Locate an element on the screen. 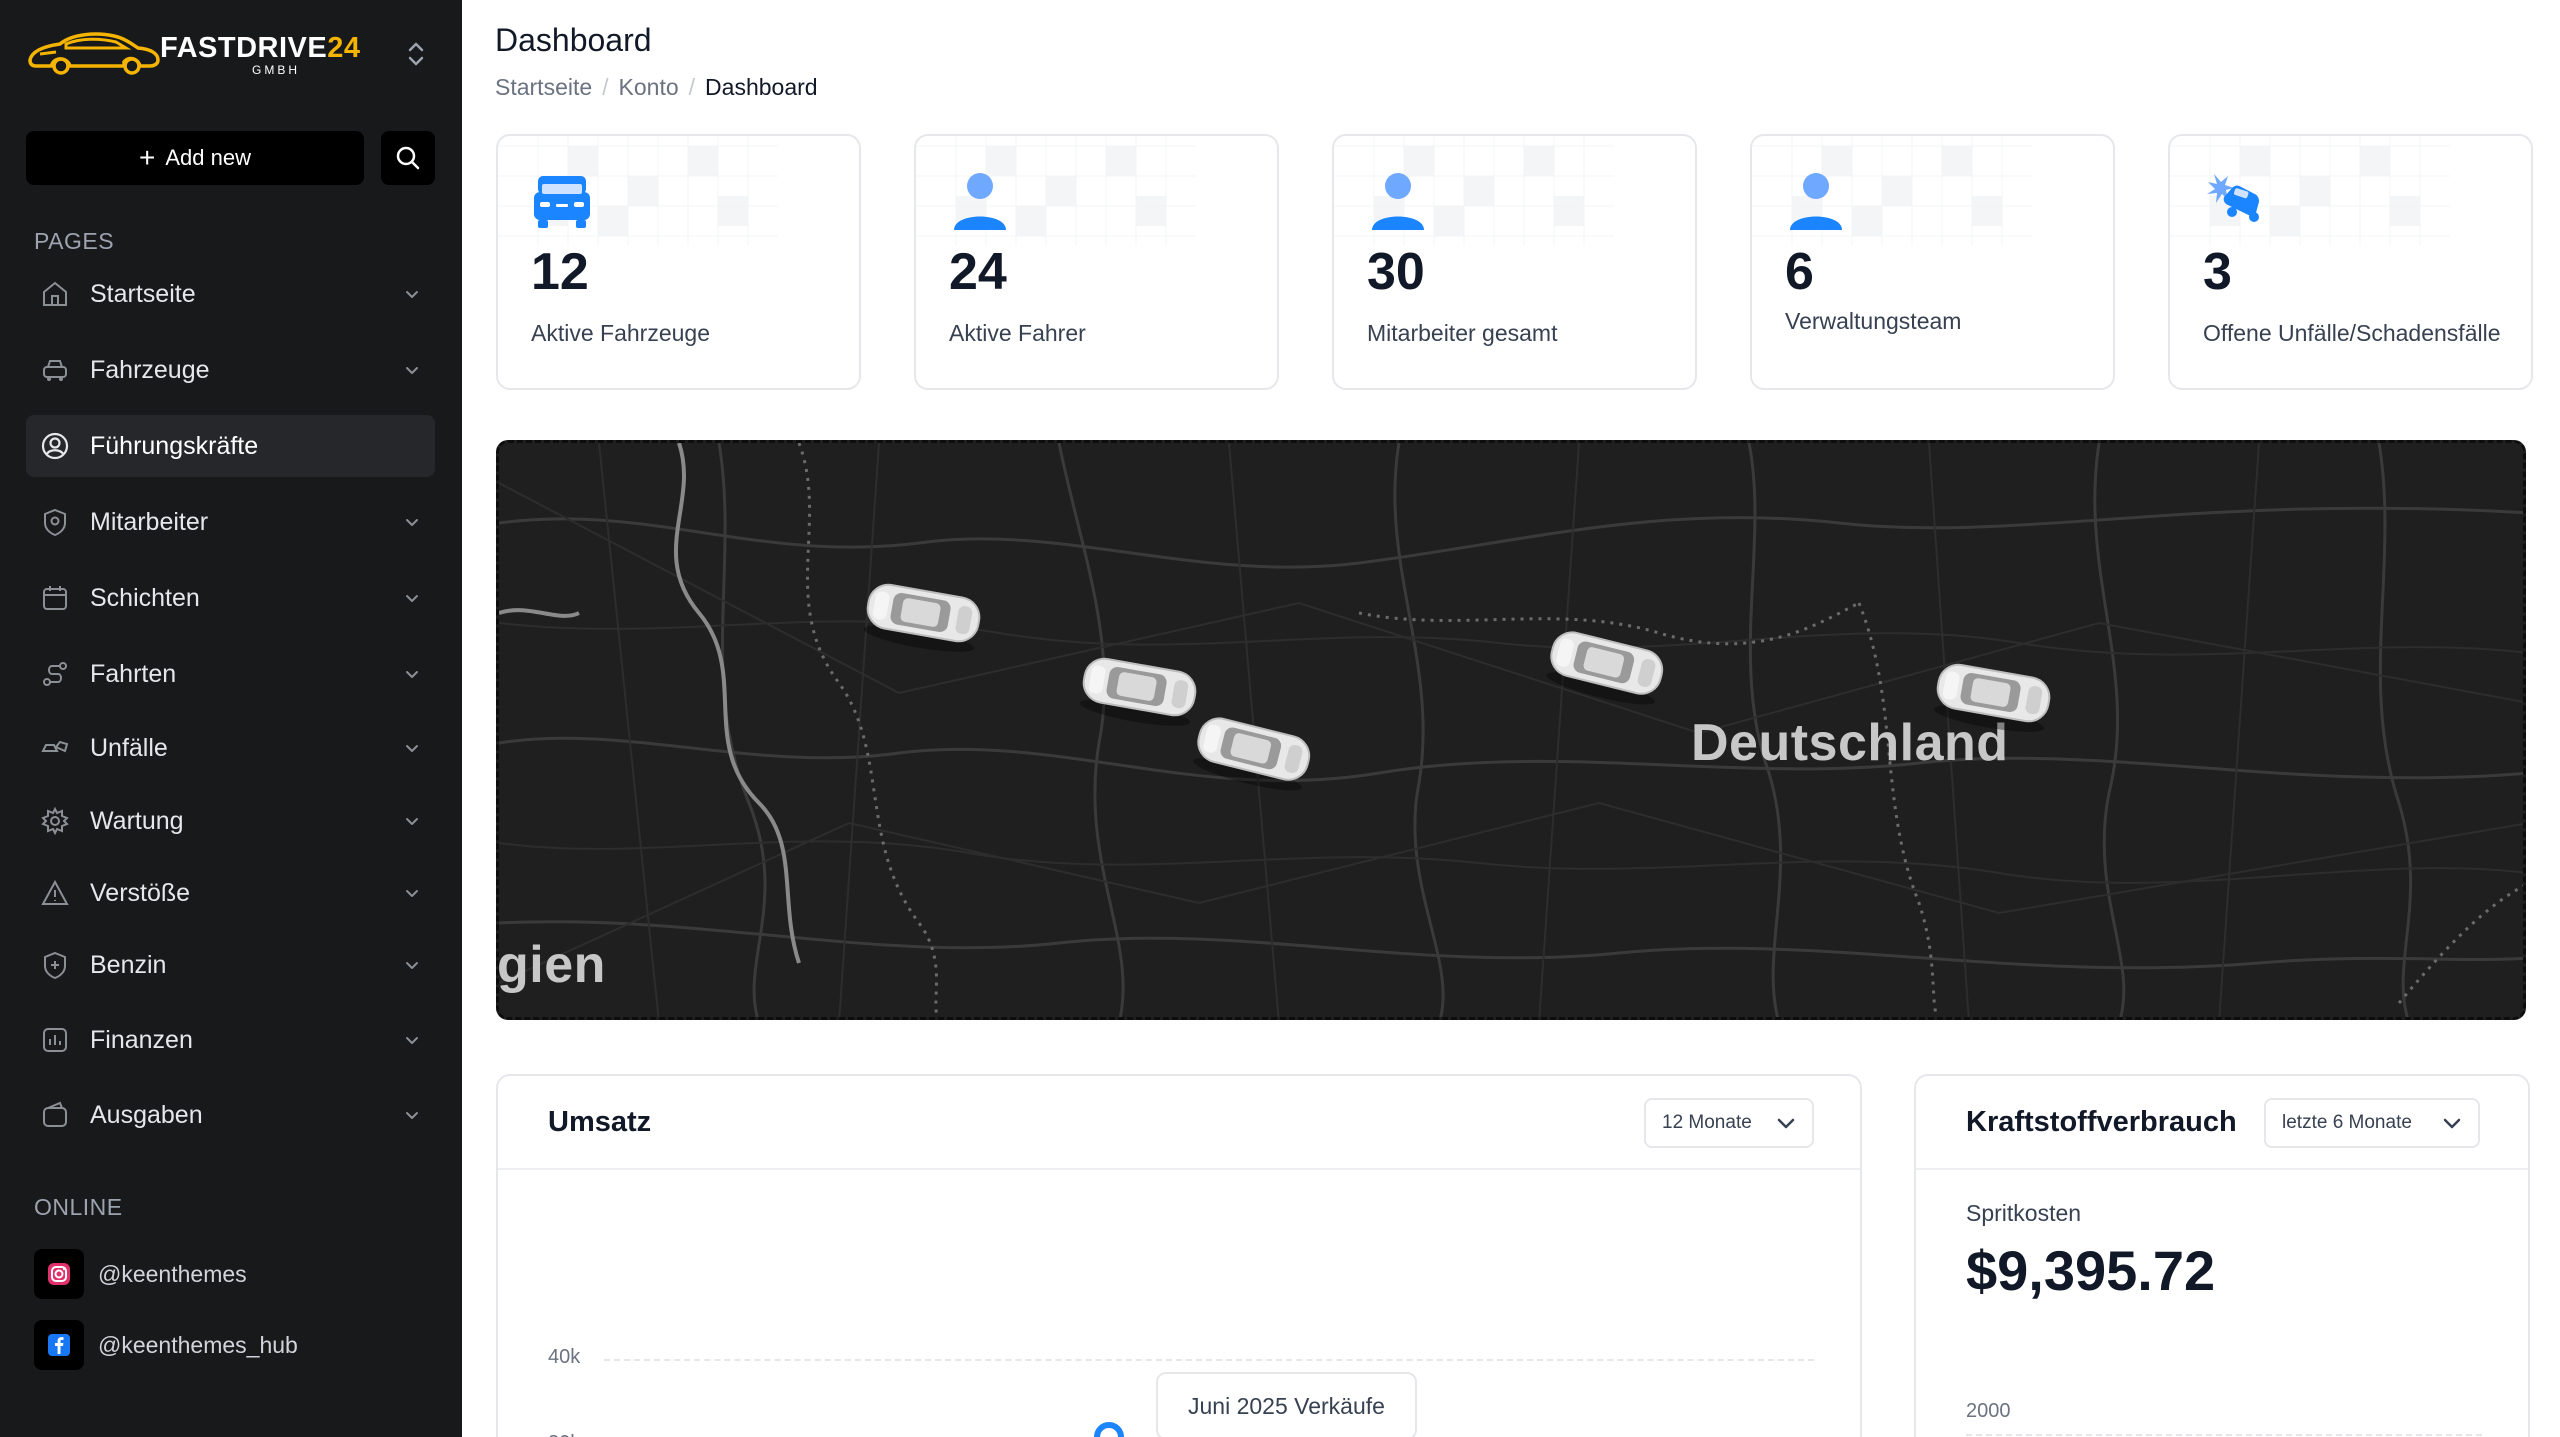 This screenshot has height=1437, width=2560. social-instagram: @keenthemes is located at coordinates (140, 1274).